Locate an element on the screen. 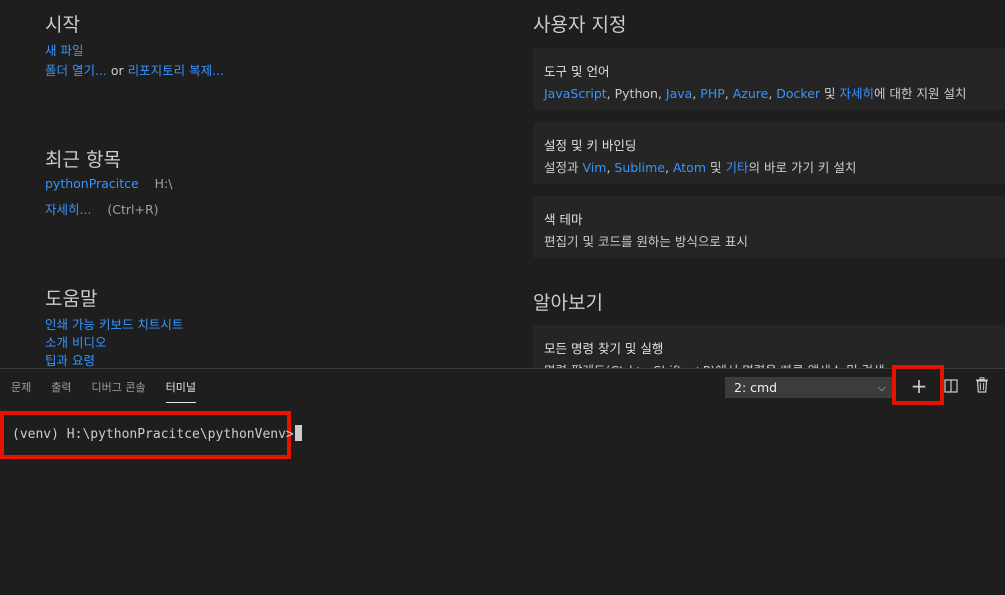 This screenshot has width=1005, height=595. java-link: Java is located at coordinates (679, 93).